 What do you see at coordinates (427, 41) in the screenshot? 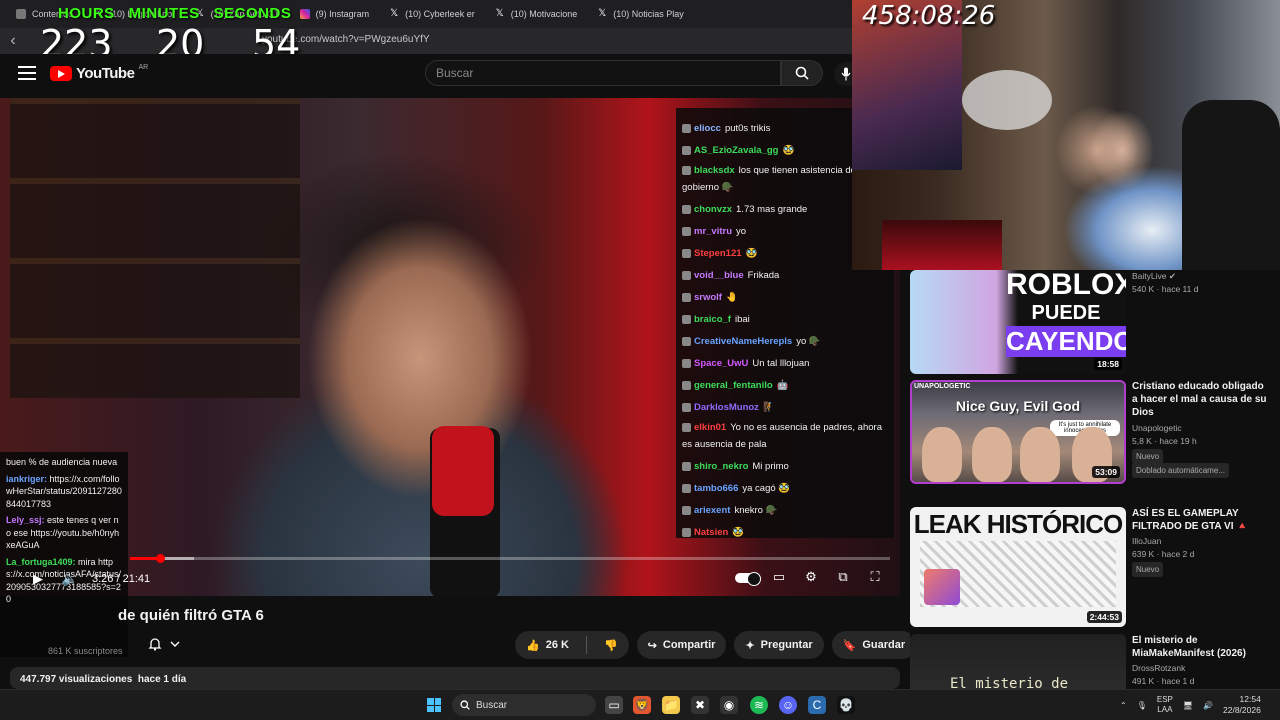
I see `address-bar: ‹ youtube.com/watch?v=PWgzeu6uYfY` at bounding box center [427, 41].